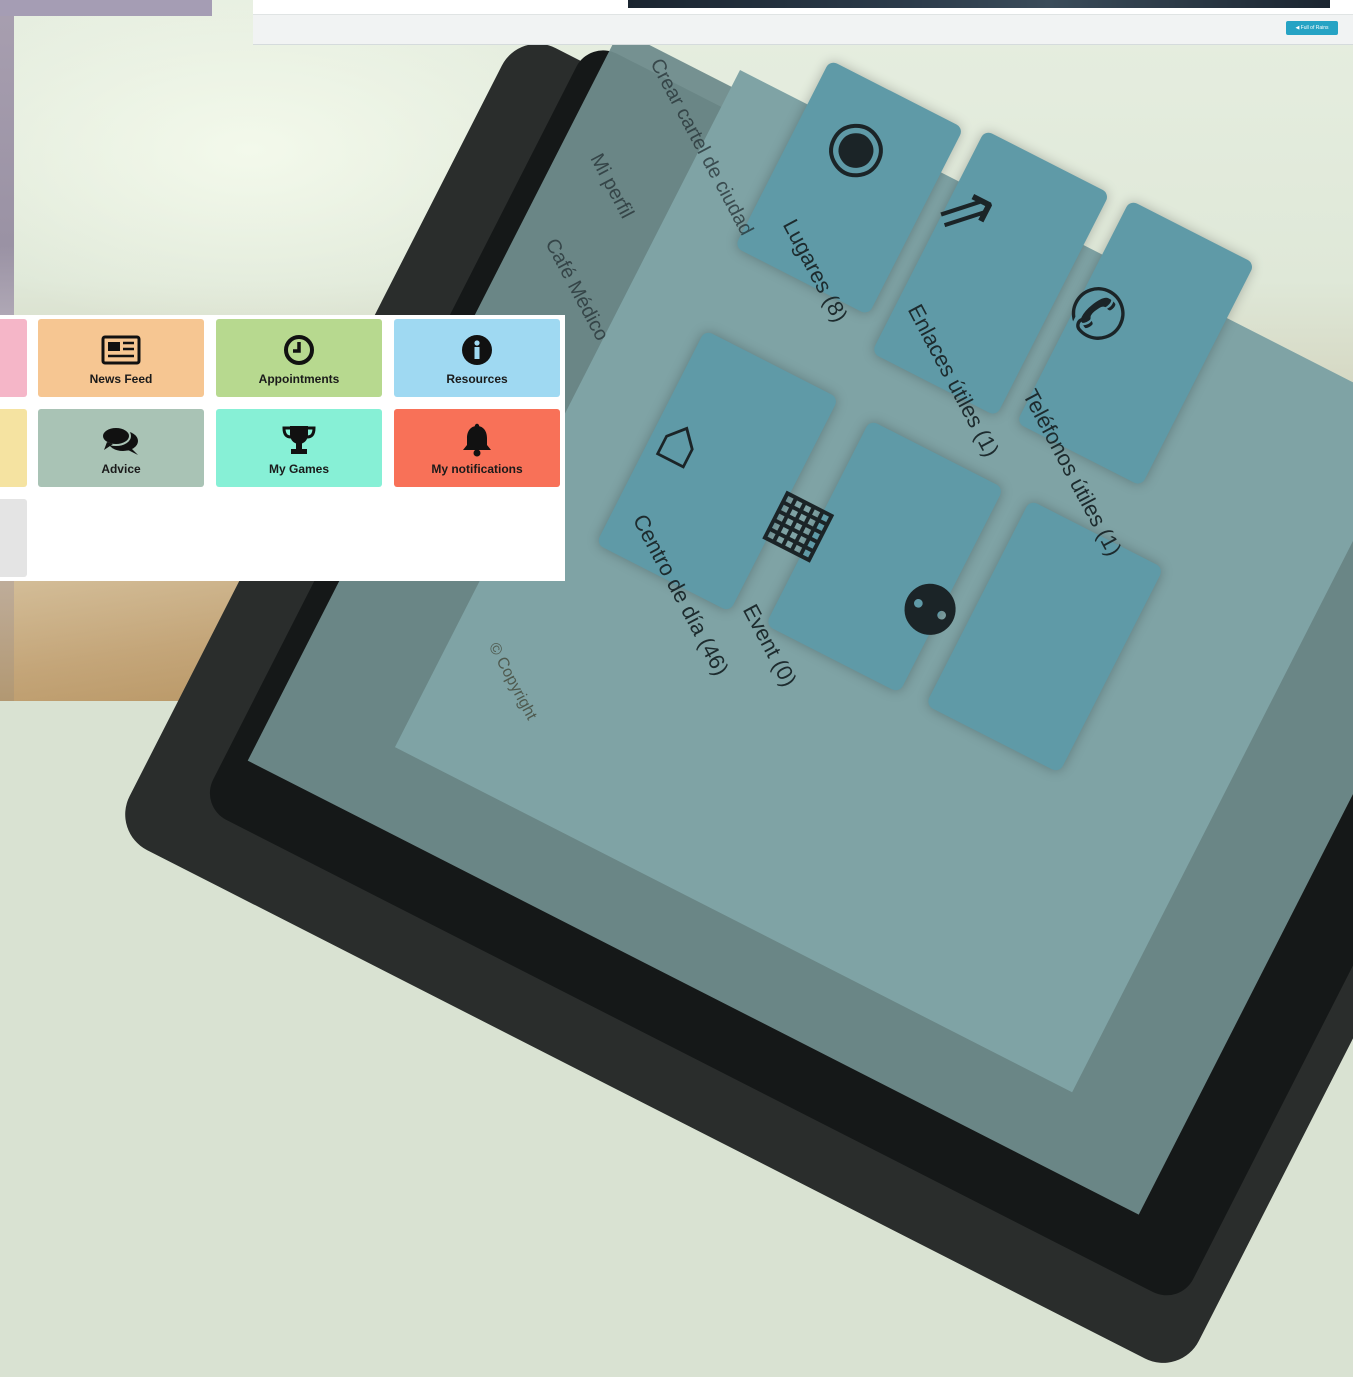  What do you see at coordinates (477, 379) in the screenshot?
I see `tile-label: Resources` at bounding box center [477, 379].